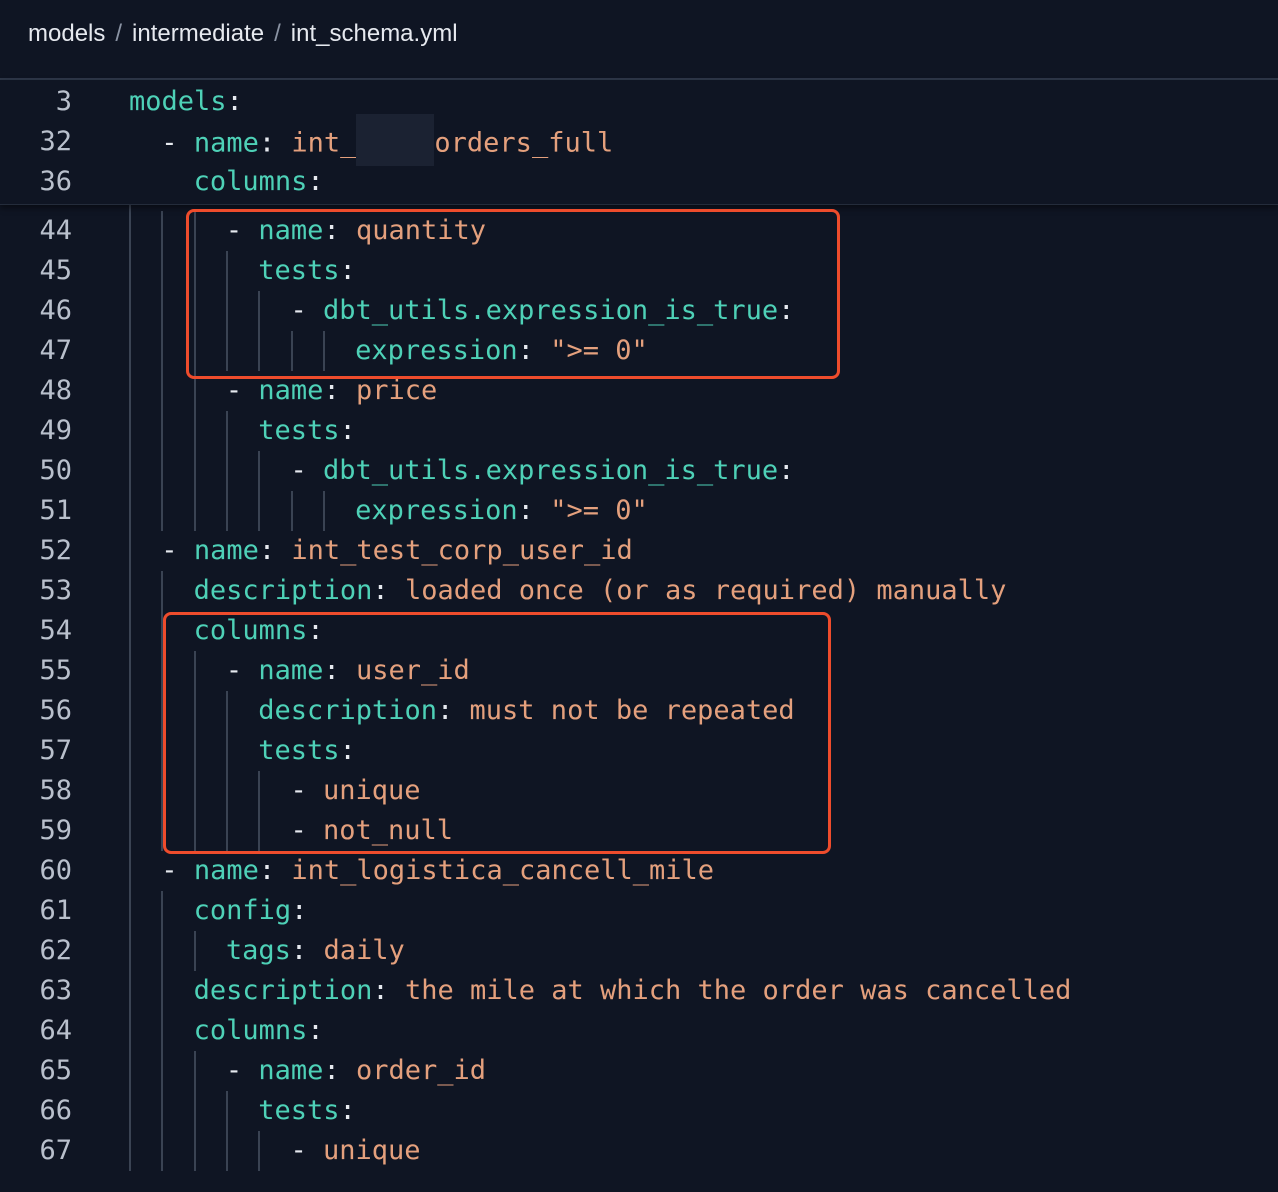 This screenshot has height=1192, width=1278. Describe the element at coordinates (198, 33) in the screenshot. I see `breadcrumb-item: intermediate` at that location.